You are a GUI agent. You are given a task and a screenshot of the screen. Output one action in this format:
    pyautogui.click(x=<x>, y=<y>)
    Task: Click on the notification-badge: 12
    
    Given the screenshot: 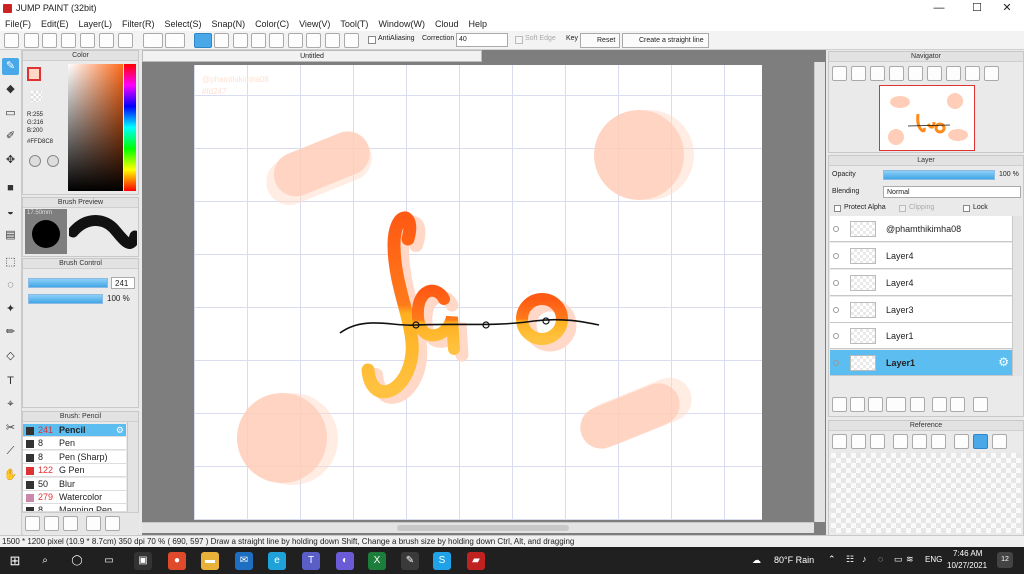 What is the action you would take?
    pyautogui.click(x=1005, y=560)
    